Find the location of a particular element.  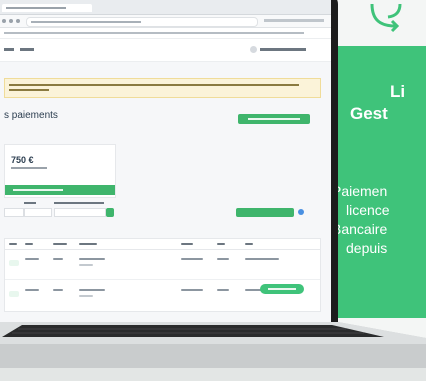

promo-body-line: licence is located at coordinates (368, 210).